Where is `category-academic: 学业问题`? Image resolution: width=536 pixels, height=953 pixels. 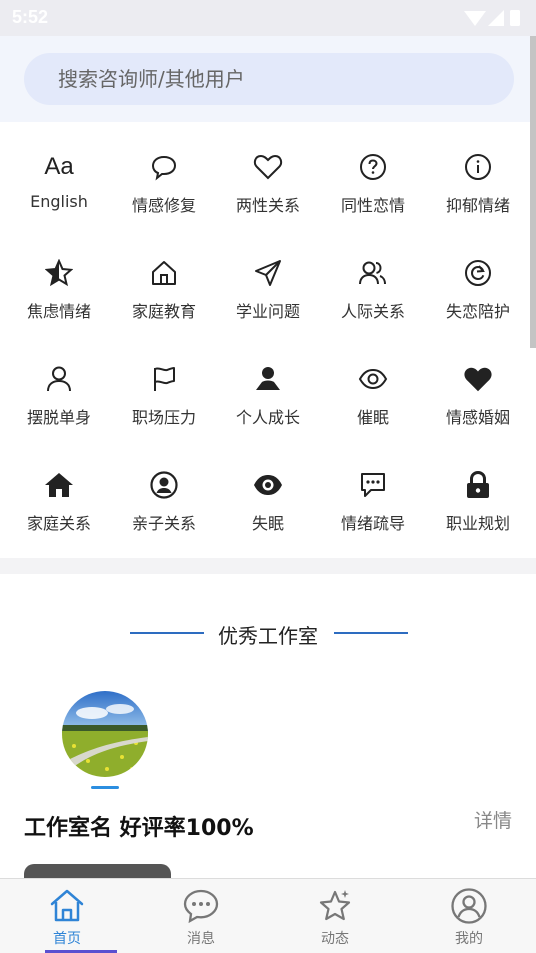
category-academic: 学业问题 is located at coordinates (268, 281).